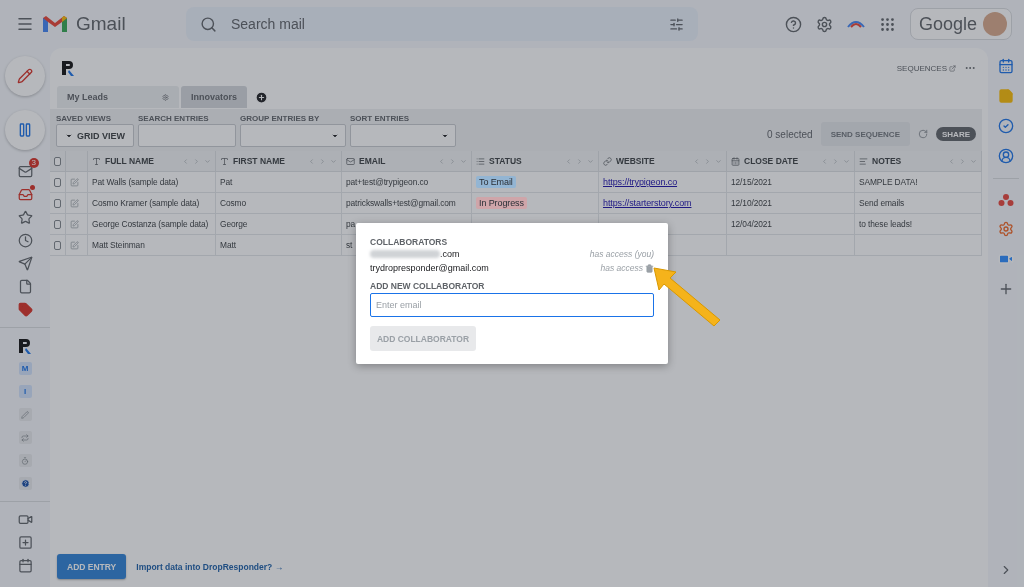  Describe the element at coordinates (793, 24) in the screenshot. I see `help-icon` at that location.